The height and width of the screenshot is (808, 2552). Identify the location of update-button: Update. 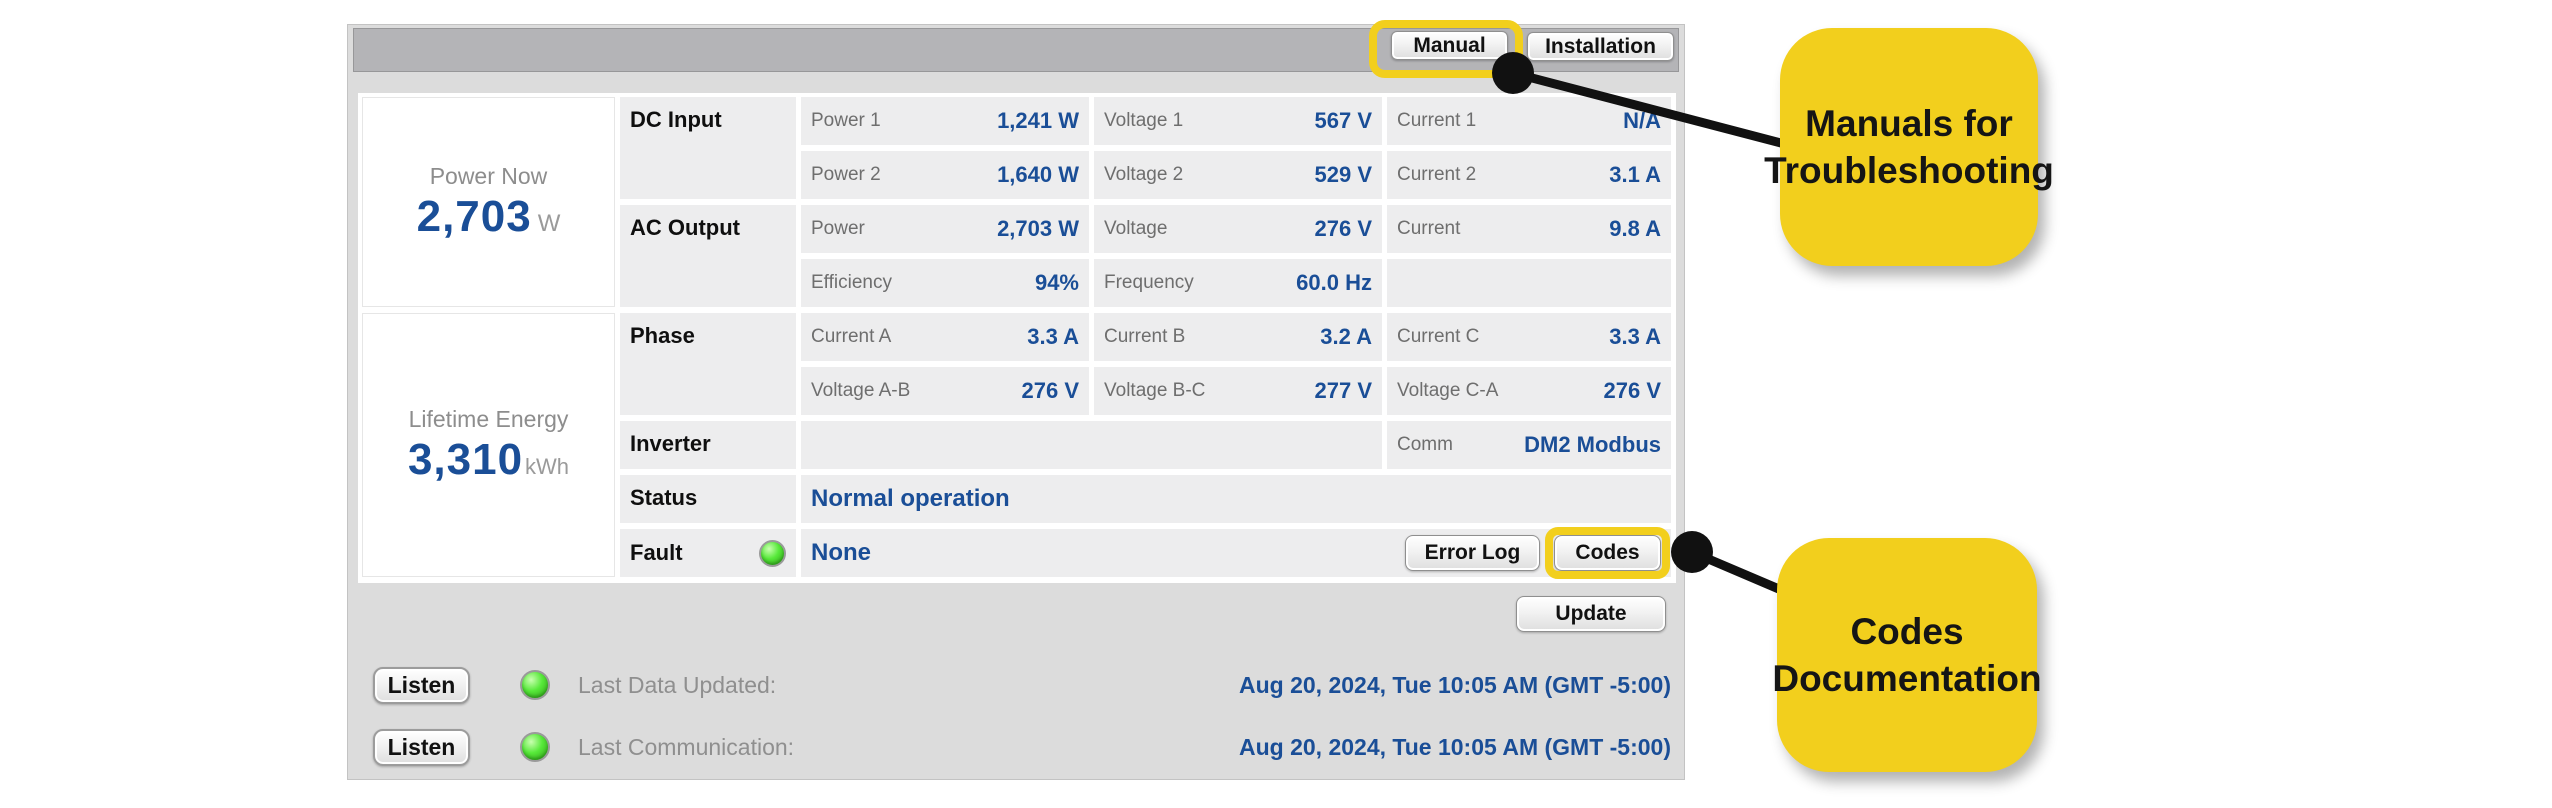
(1591, 614).